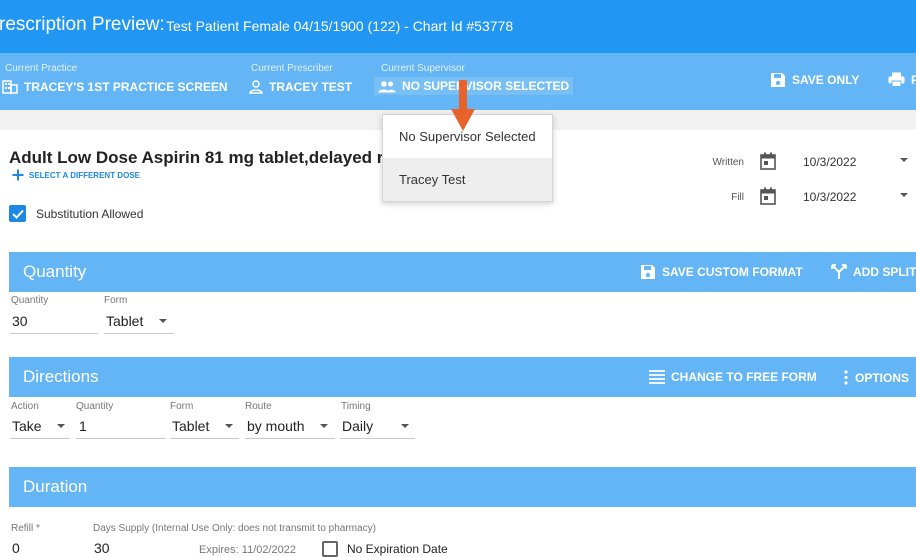 The image size is (916, 557). I want to click on form-dropdown-caret, so click(163, 321).